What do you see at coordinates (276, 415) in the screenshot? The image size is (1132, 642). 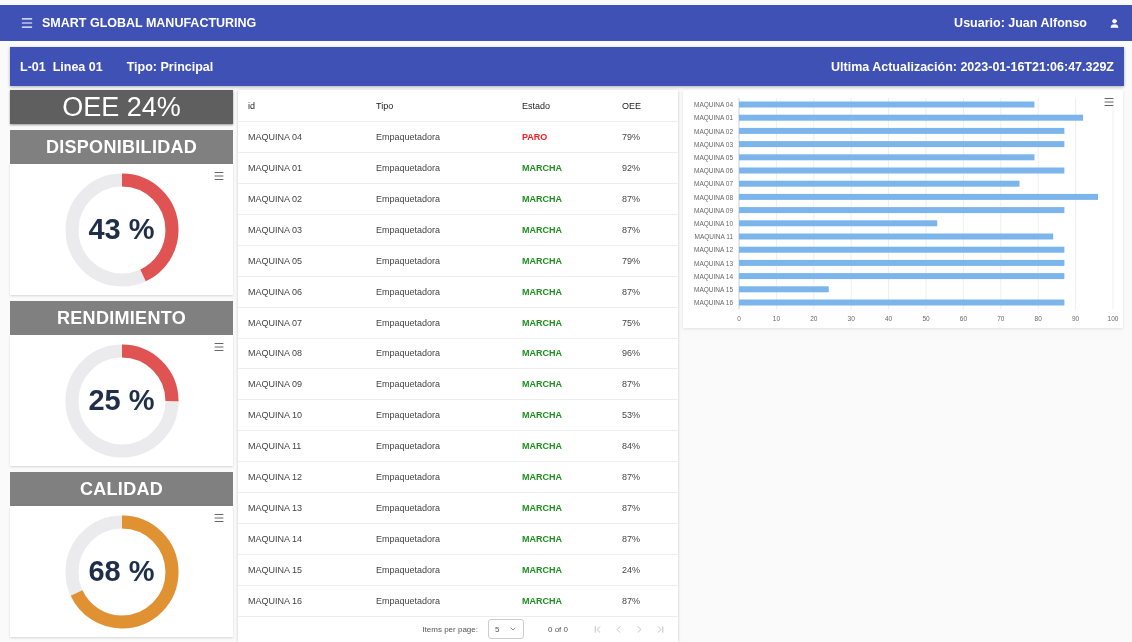 I see `table-cell-text: MAQUINA 10` at bounding box center [276, 415].